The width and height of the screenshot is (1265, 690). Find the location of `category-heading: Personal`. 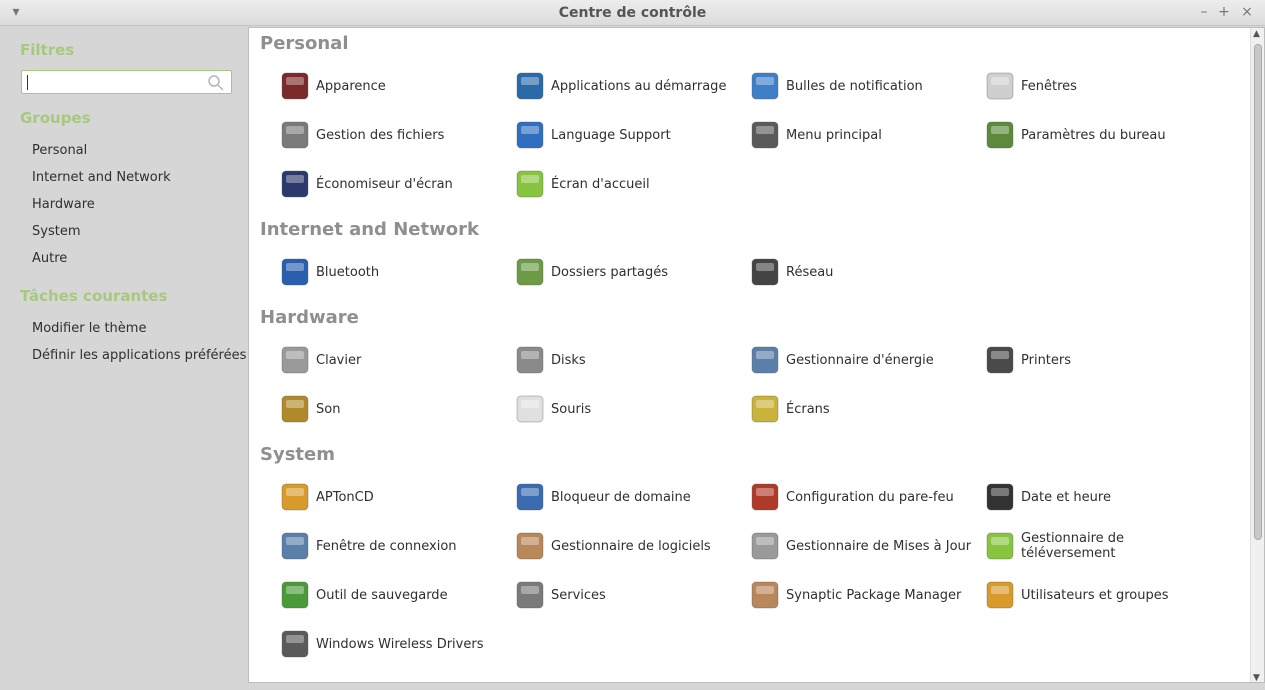

category-heading: Personal is located at coordinates (304, 43).